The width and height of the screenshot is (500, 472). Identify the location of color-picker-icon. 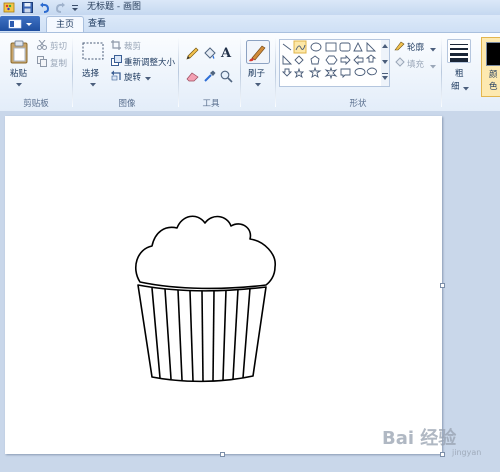
(209, 78).